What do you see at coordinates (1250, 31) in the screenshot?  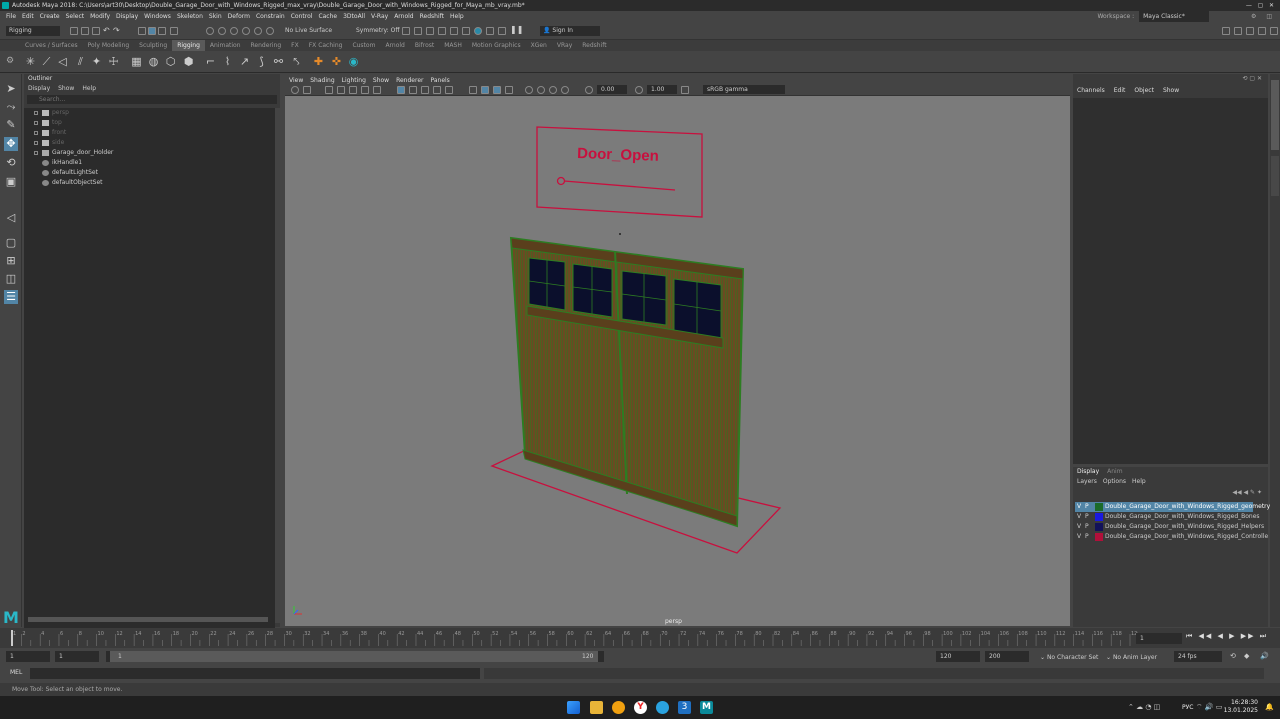 I see `tool-settings-toggle-icon` at bounding box center [1250, 31].